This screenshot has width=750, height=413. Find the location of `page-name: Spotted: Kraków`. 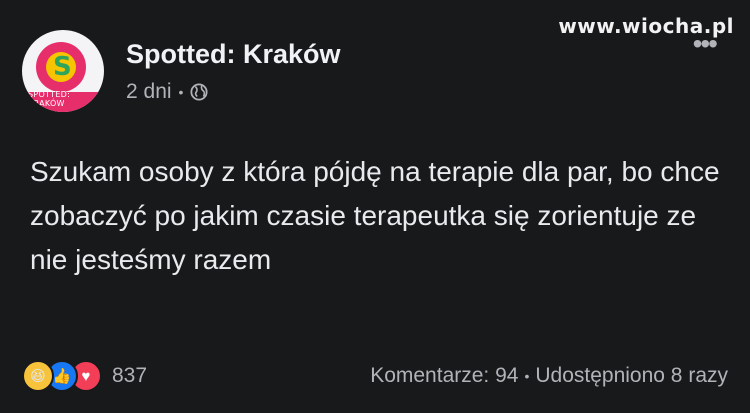

page-name: Spotted: Kraków is located at coordinates (233, 54).